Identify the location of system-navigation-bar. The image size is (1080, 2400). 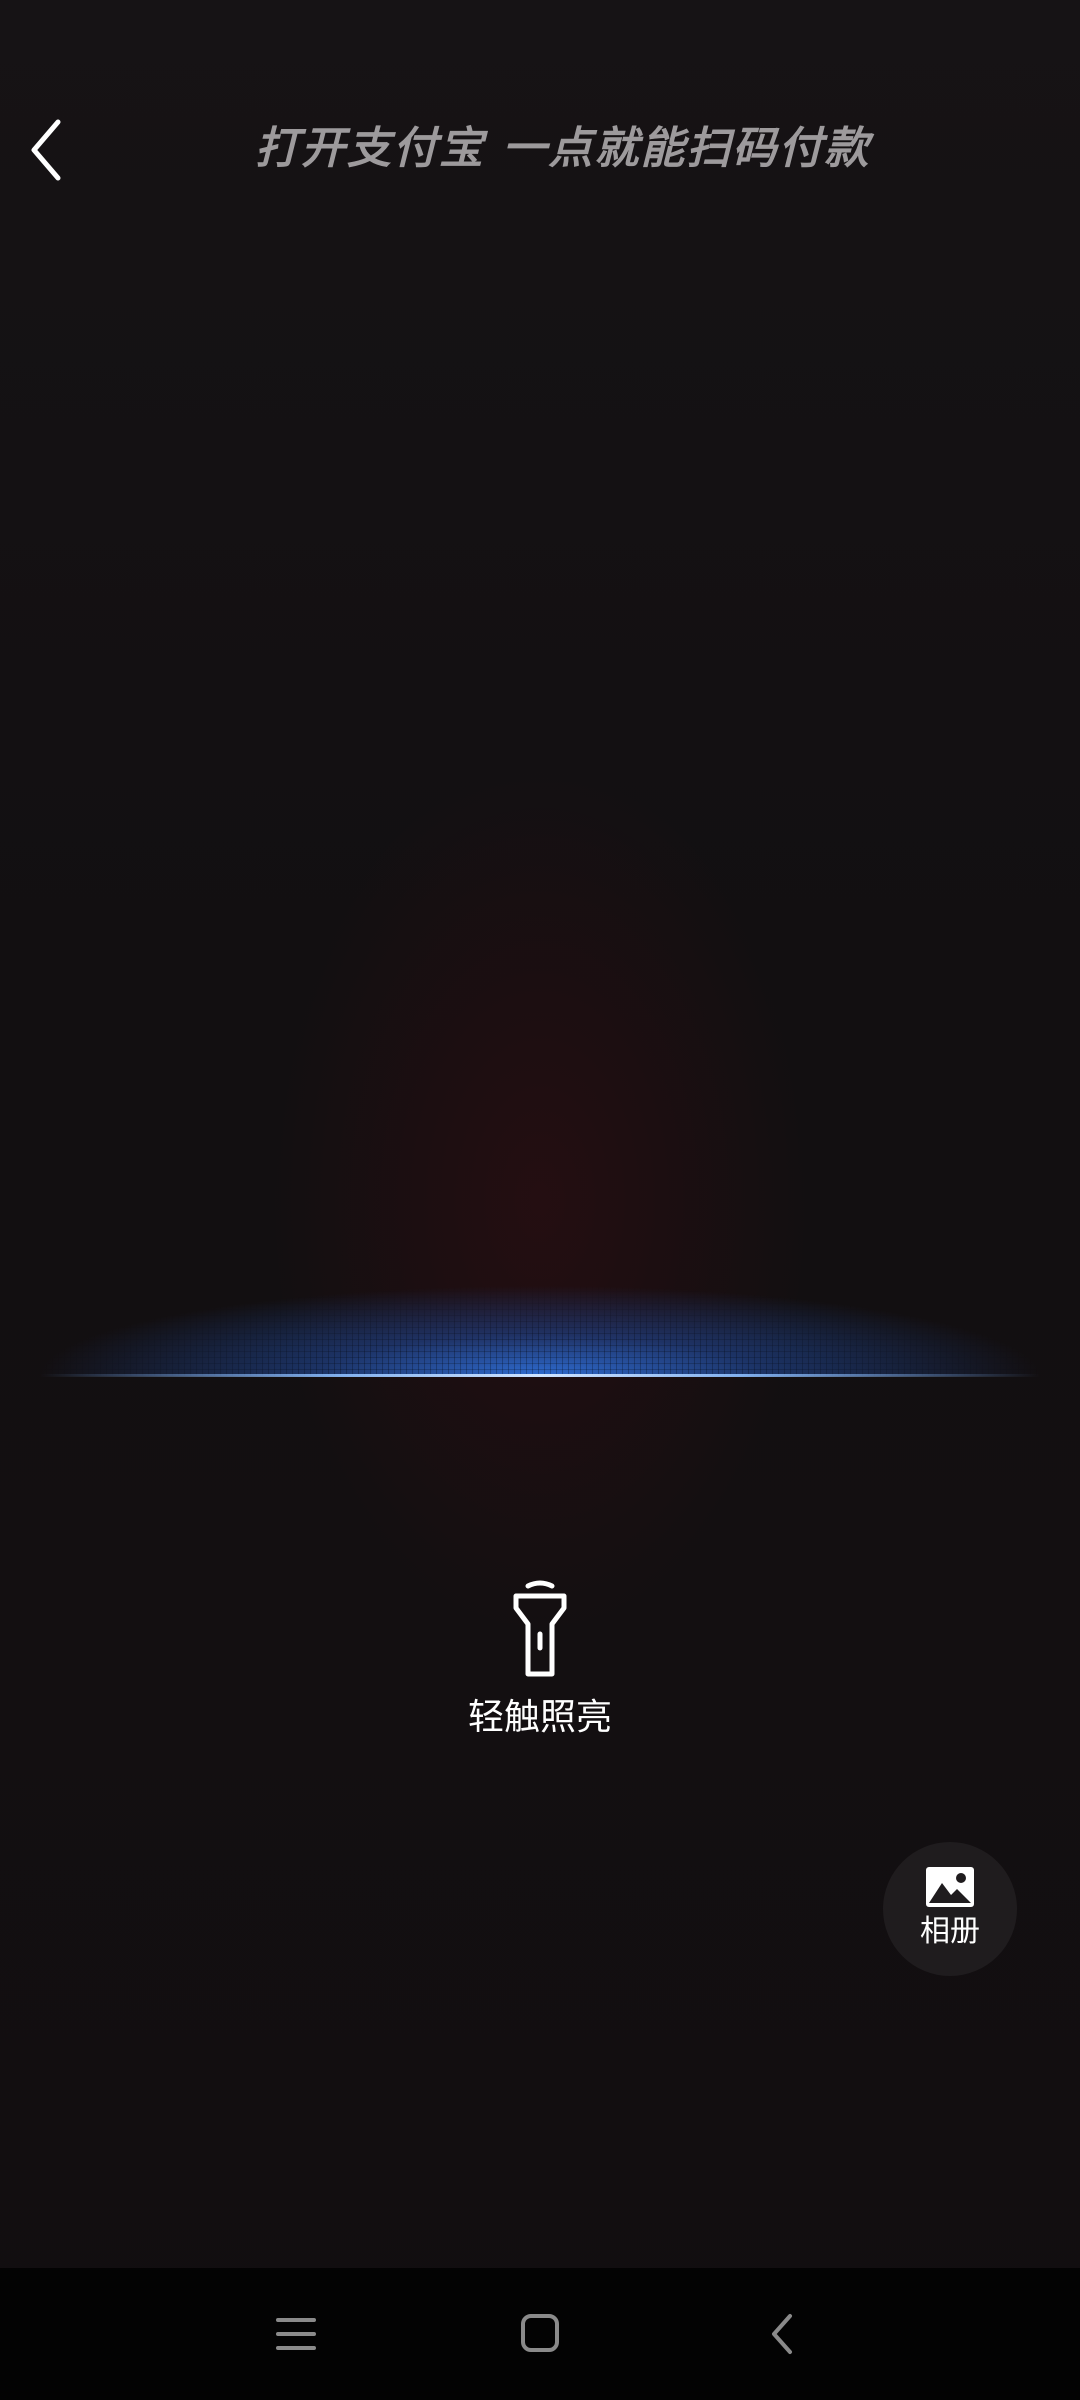
(540, 2334).